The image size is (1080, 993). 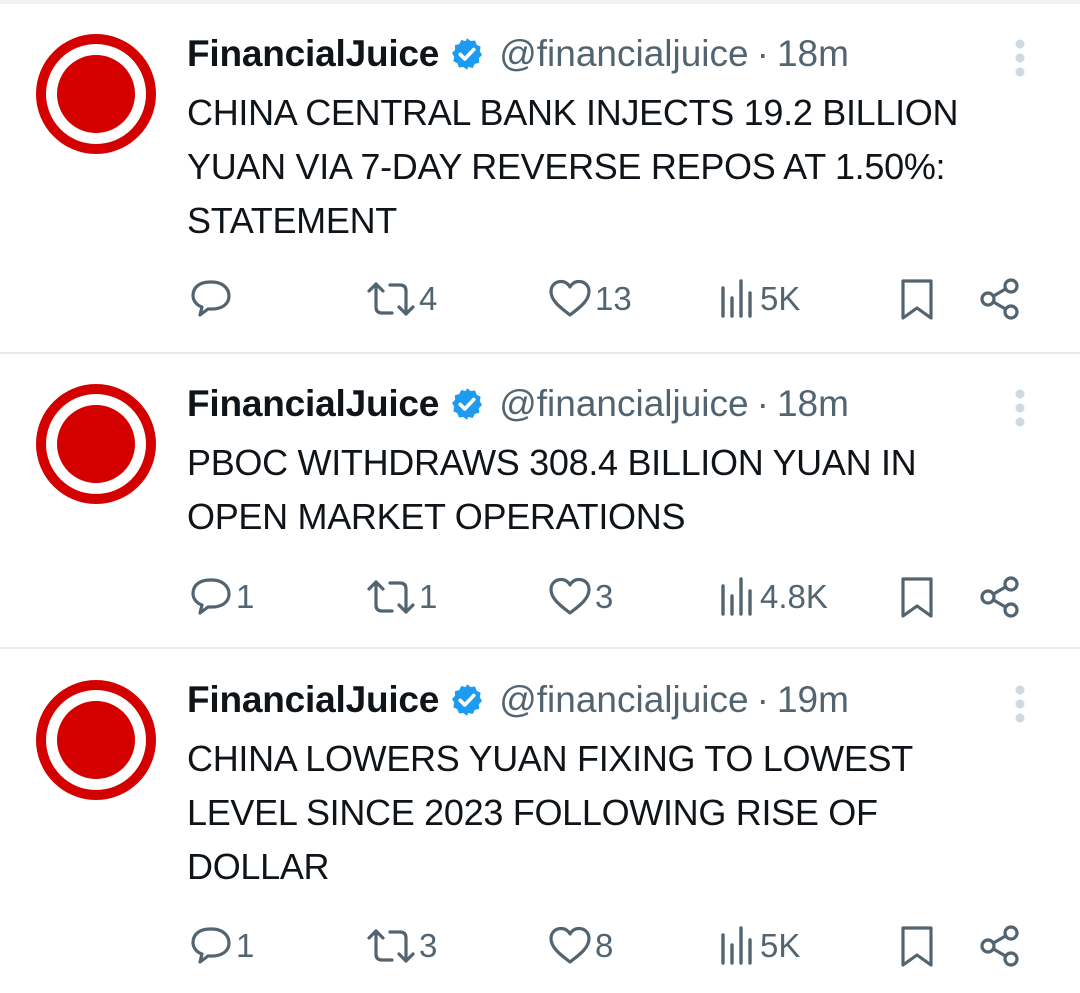 I want to click on tweet-text-line: DOLLAR, so click(x=258, y=866).